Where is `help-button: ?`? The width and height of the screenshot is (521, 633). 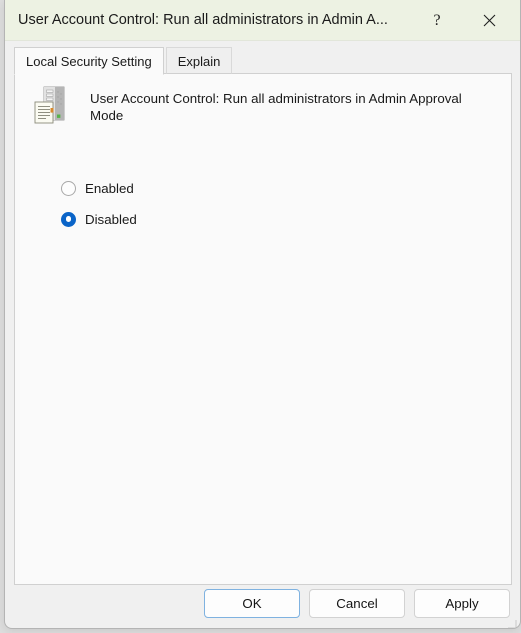
help-button: ? is located at coordinates (437, 20).